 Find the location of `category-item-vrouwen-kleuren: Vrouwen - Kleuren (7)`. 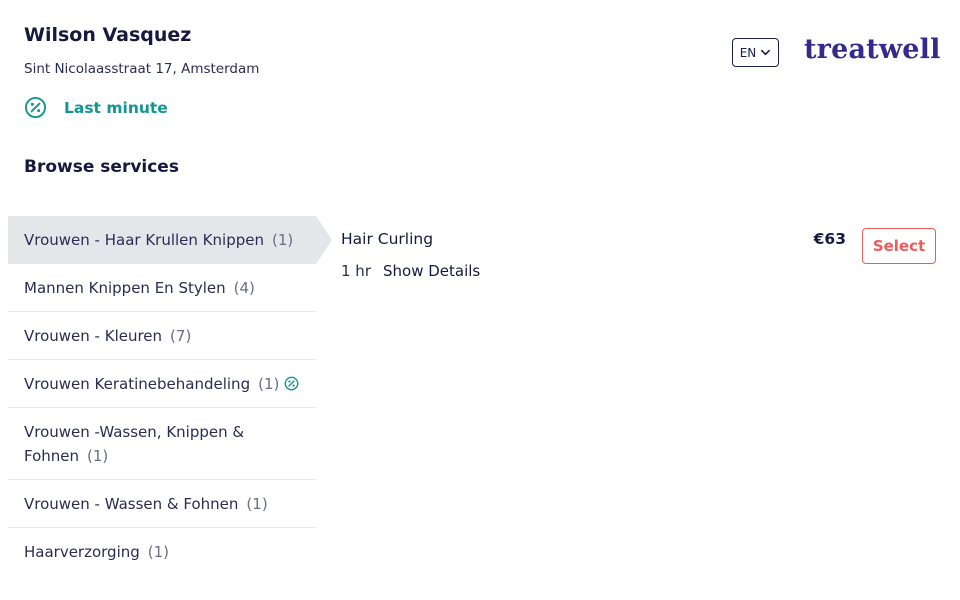

category-item-vrouwen-kleuren: Vrouwen - Kleuren (7) is located at coordinates (162, 336).